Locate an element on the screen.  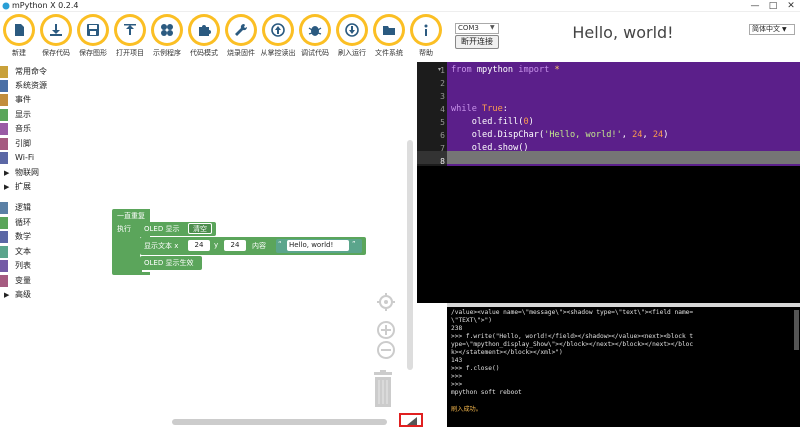
trash-icon is located at coordinates (383, 389).